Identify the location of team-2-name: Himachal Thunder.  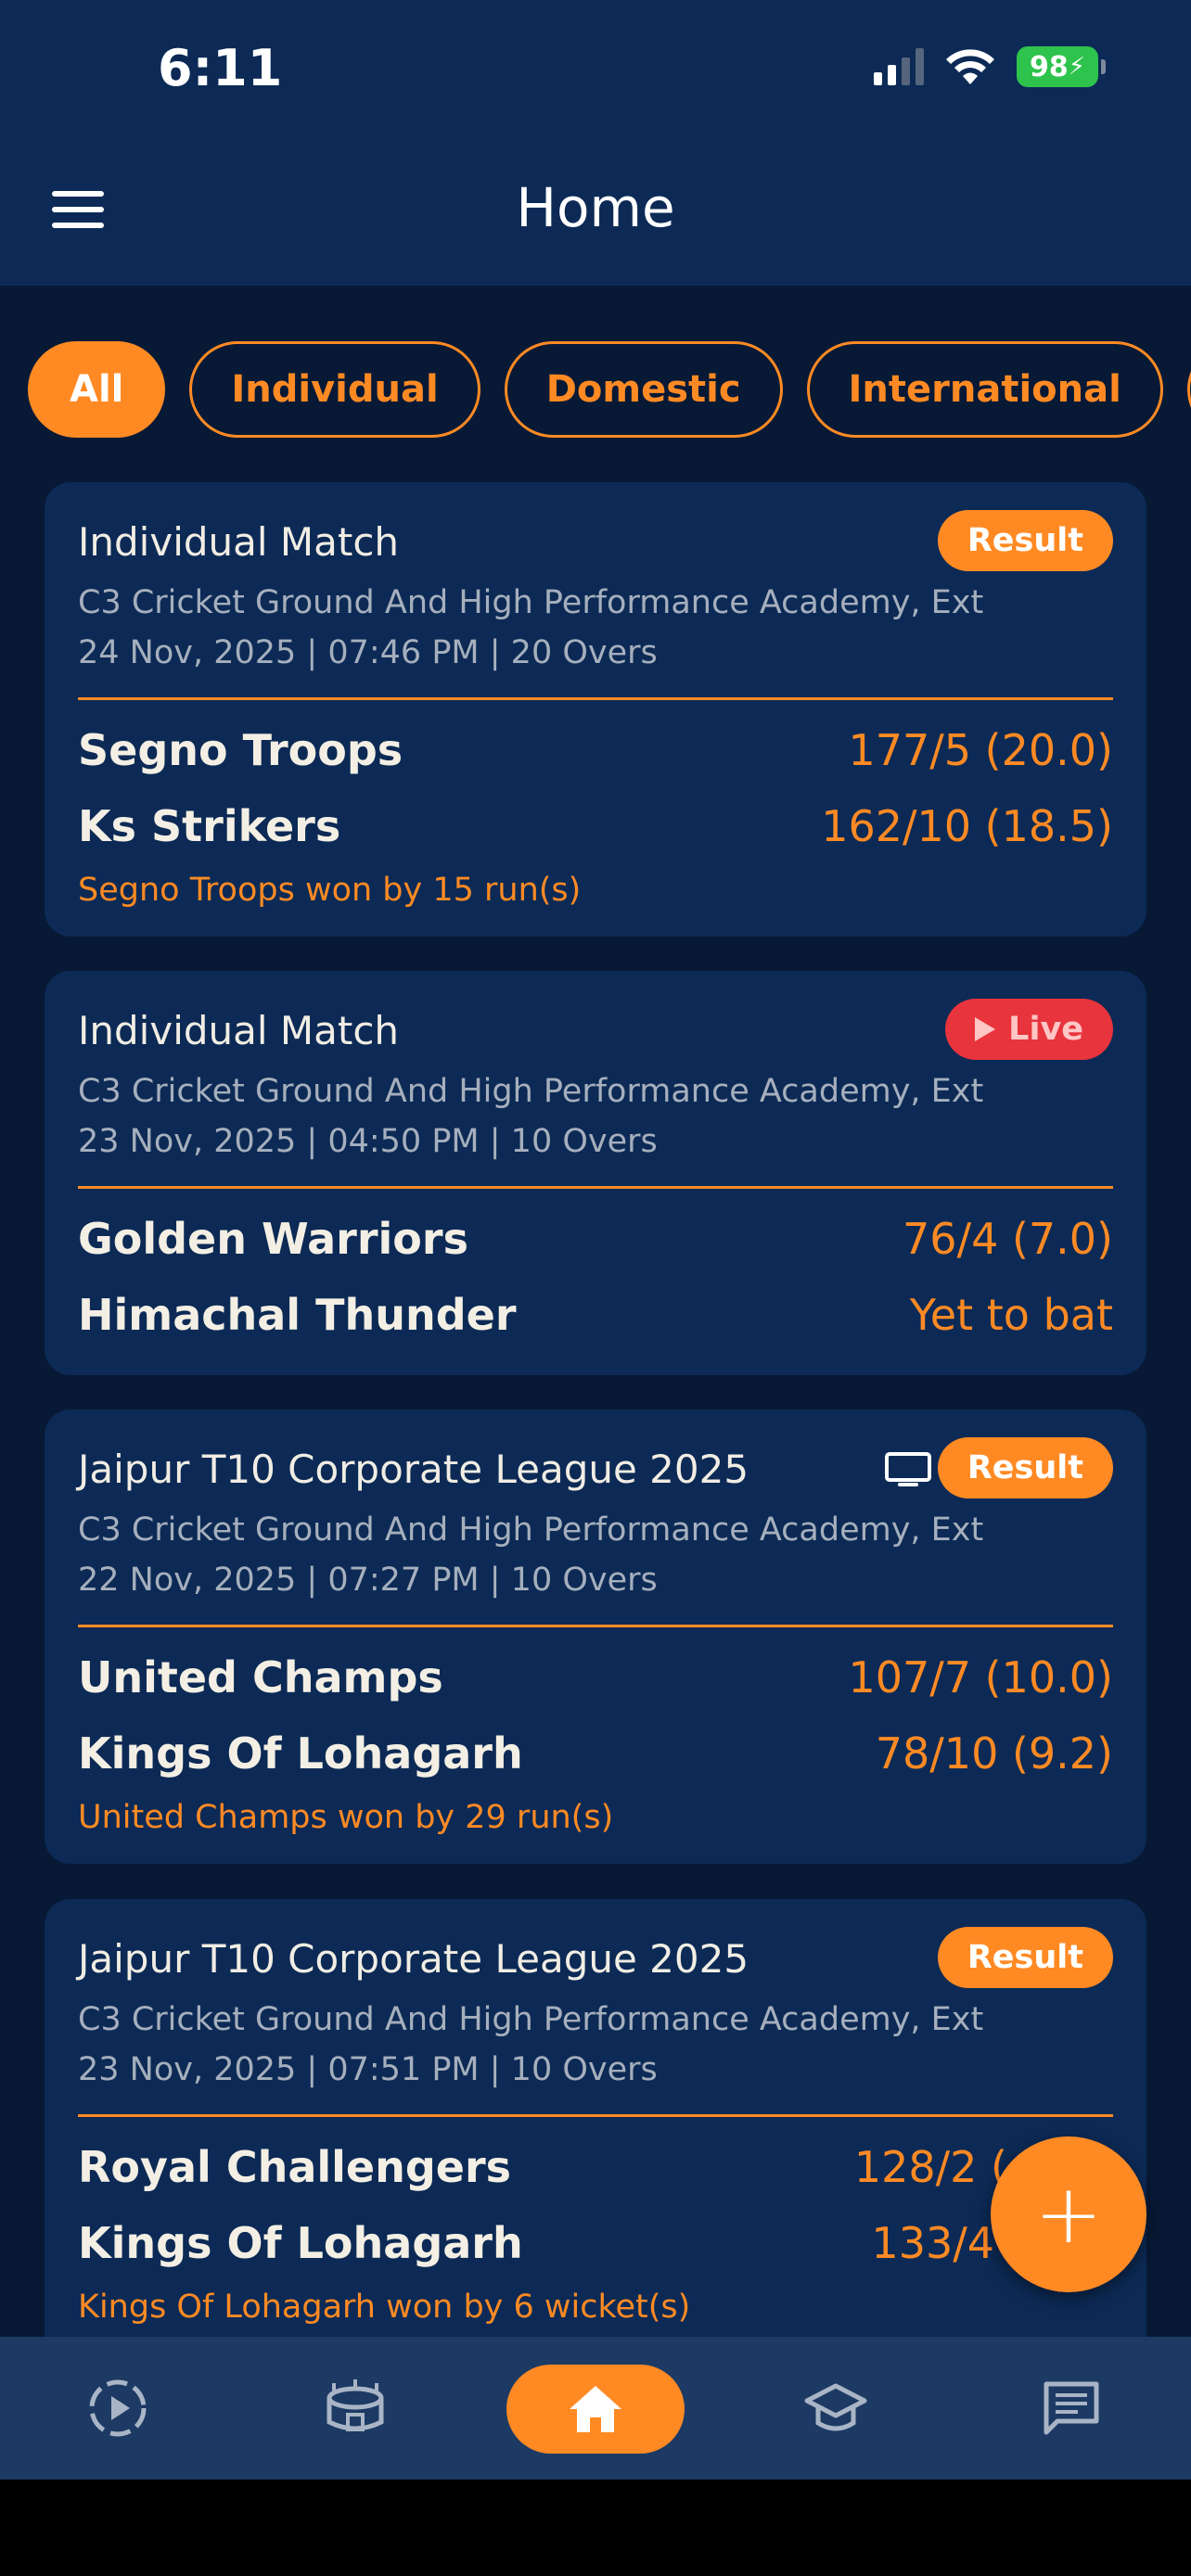
(297, 1315).